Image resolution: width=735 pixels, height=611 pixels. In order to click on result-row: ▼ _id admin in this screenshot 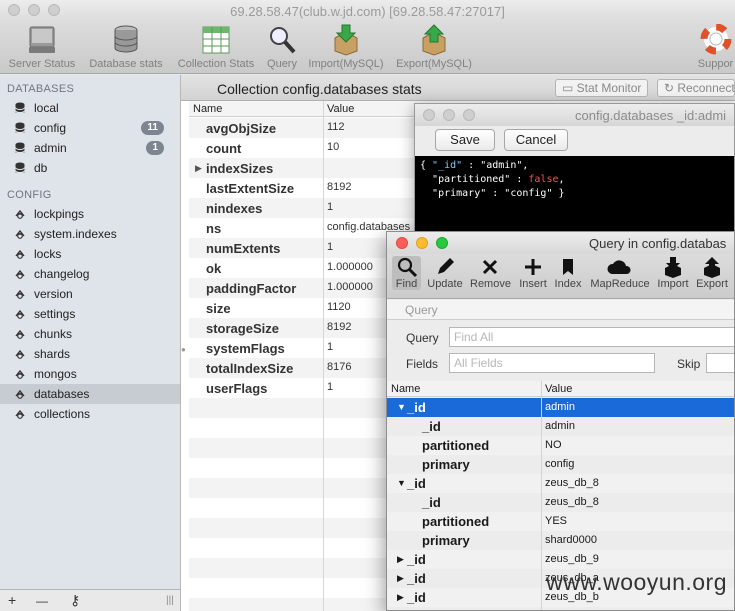, I will do `click(560, 407)`.